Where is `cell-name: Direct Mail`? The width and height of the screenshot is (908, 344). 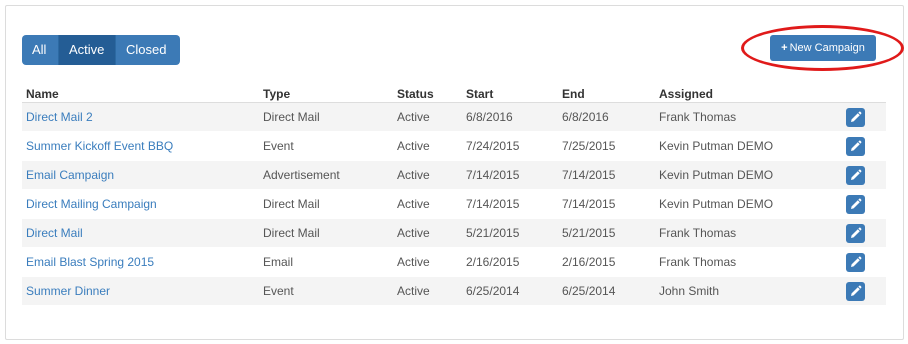
cell-name: Direct Mail is located at coordinates (140, 233).